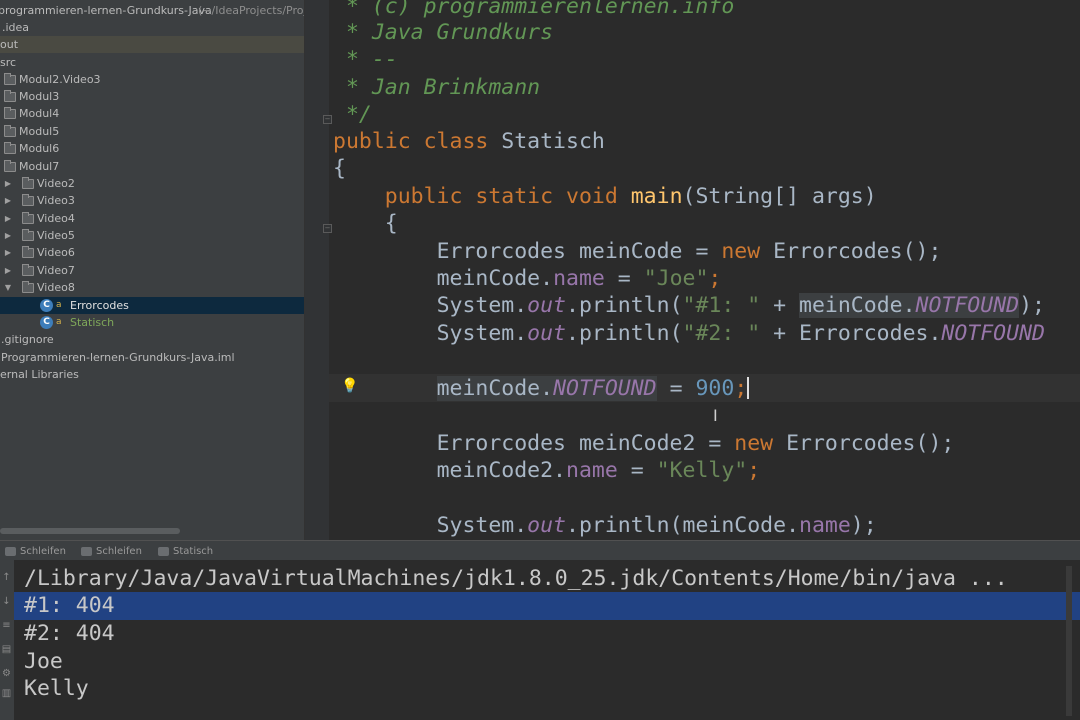  Describe the element at coordinates (152, 374) in the screenshot. I see `tree-item-external-libraries: ernal Libraries` at that location.